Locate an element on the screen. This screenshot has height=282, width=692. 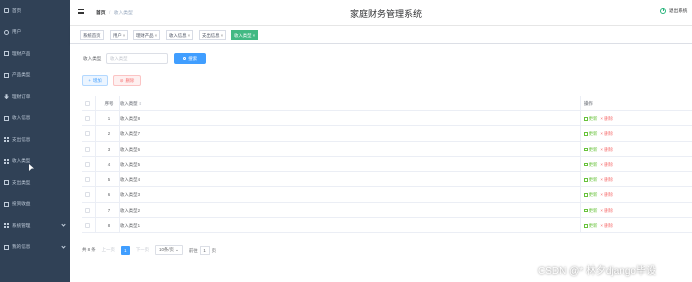
sidebar-item-my-info: 我的信息 is located at coordinates (35, 248).